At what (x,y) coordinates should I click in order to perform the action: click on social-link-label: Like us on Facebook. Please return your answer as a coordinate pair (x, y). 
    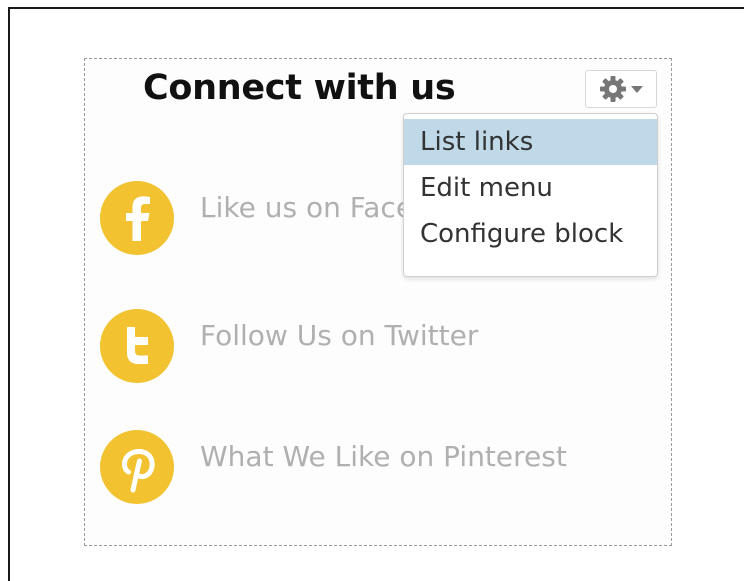
    Looking at the image, I should click on (302, 207).